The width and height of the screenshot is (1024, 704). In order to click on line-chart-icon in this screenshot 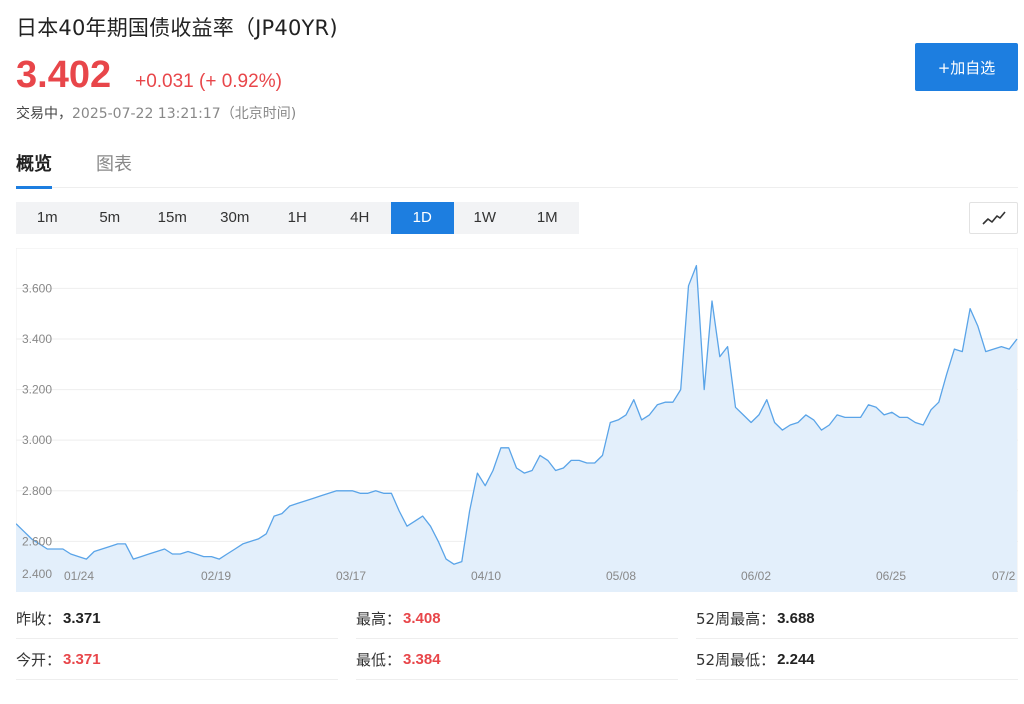, I will do `click(993, 218)`.